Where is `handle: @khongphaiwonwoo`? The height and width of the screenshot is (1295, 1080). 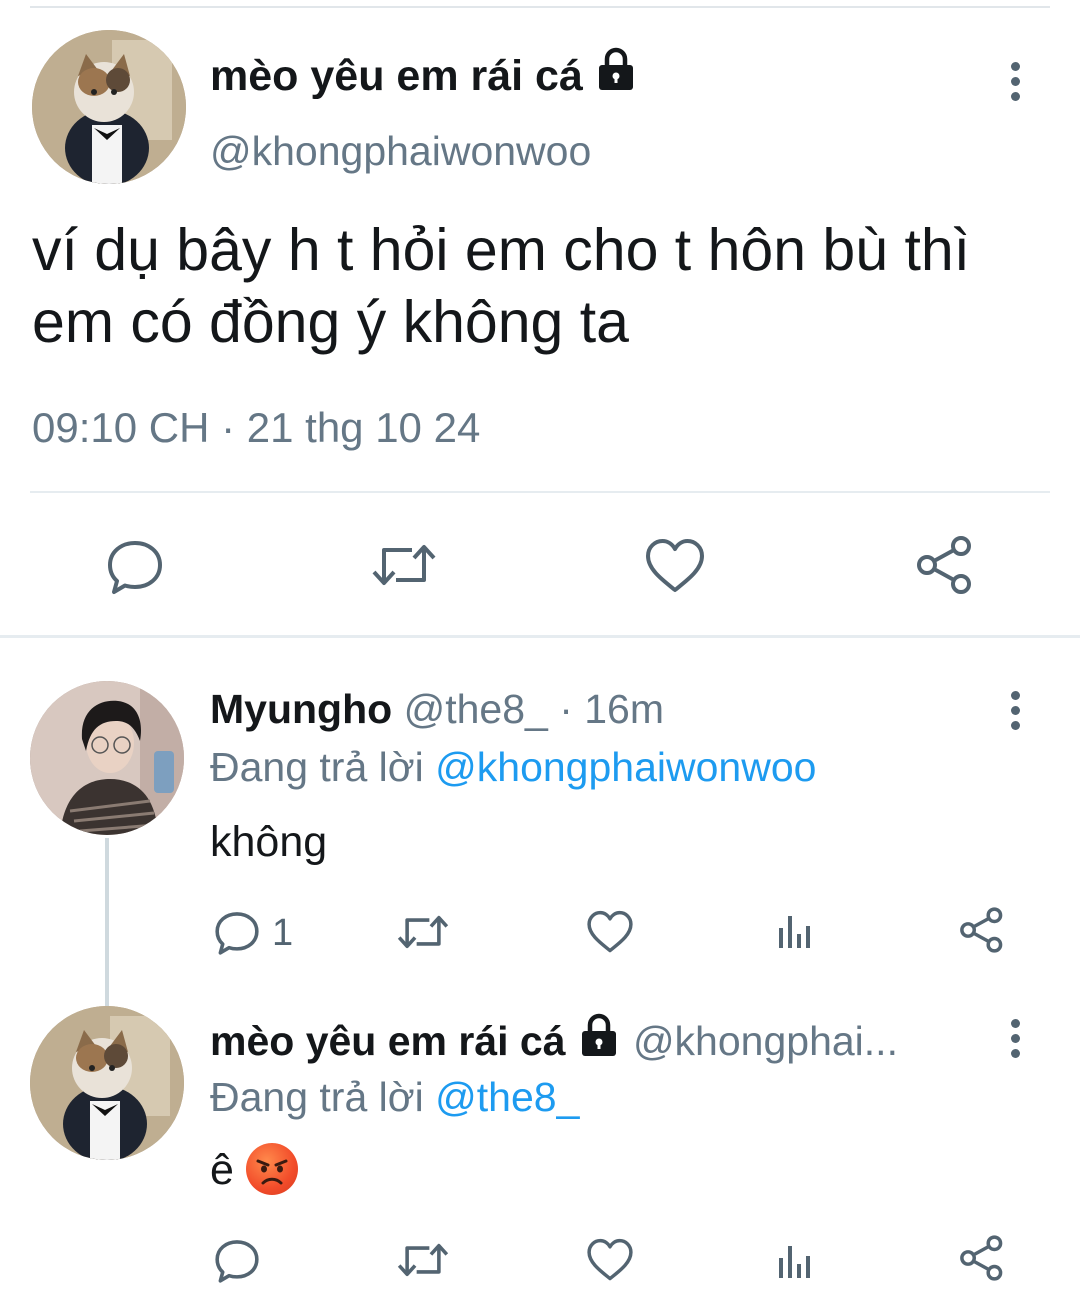
handle: @khongphaiwonwoo is located at coordinates (400, 151).